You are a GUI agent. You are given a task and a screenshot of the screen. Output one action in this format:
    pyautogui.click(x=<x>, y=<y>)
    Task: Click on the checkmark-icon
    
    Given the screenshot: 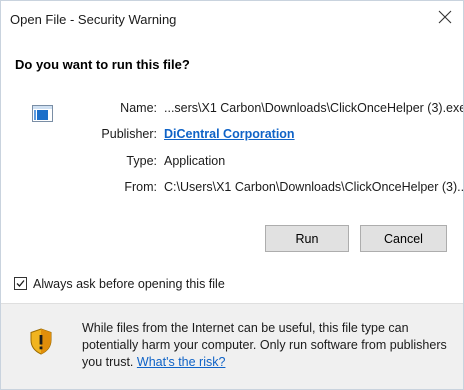 What is the action you would take?
    pyautogui.click(x=20, y=283)
    